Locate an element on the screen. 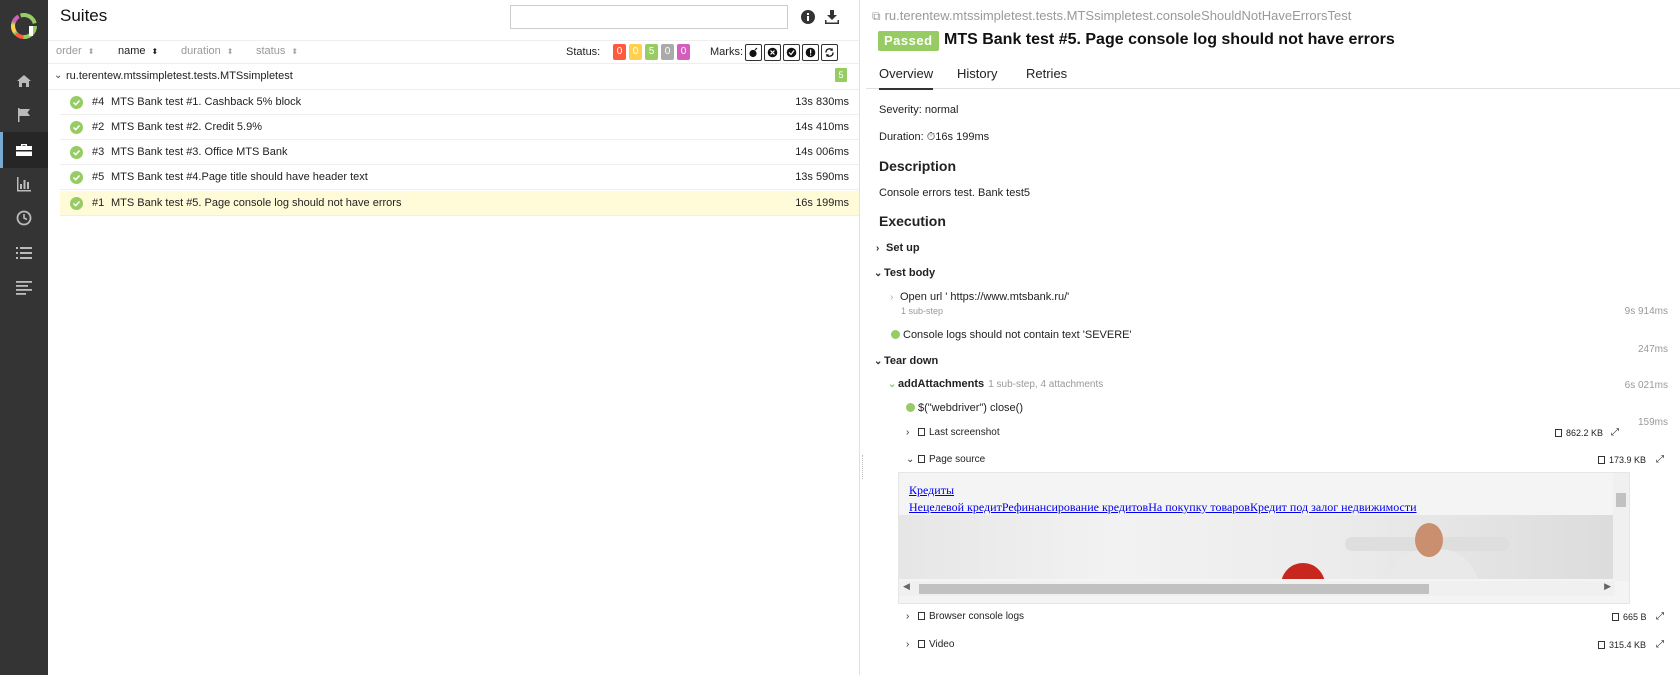  retry-icon is located at coordinates (829, 52).